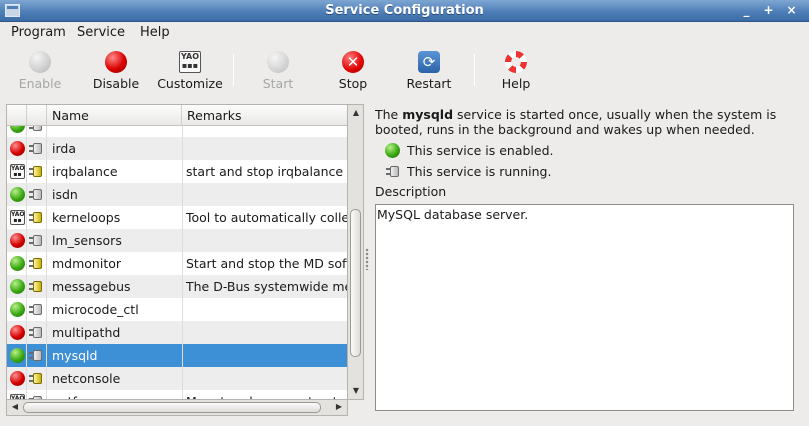  Describe the element at coordinates (177, 148) in the screenshot. I see `table-row: irda` at that location.